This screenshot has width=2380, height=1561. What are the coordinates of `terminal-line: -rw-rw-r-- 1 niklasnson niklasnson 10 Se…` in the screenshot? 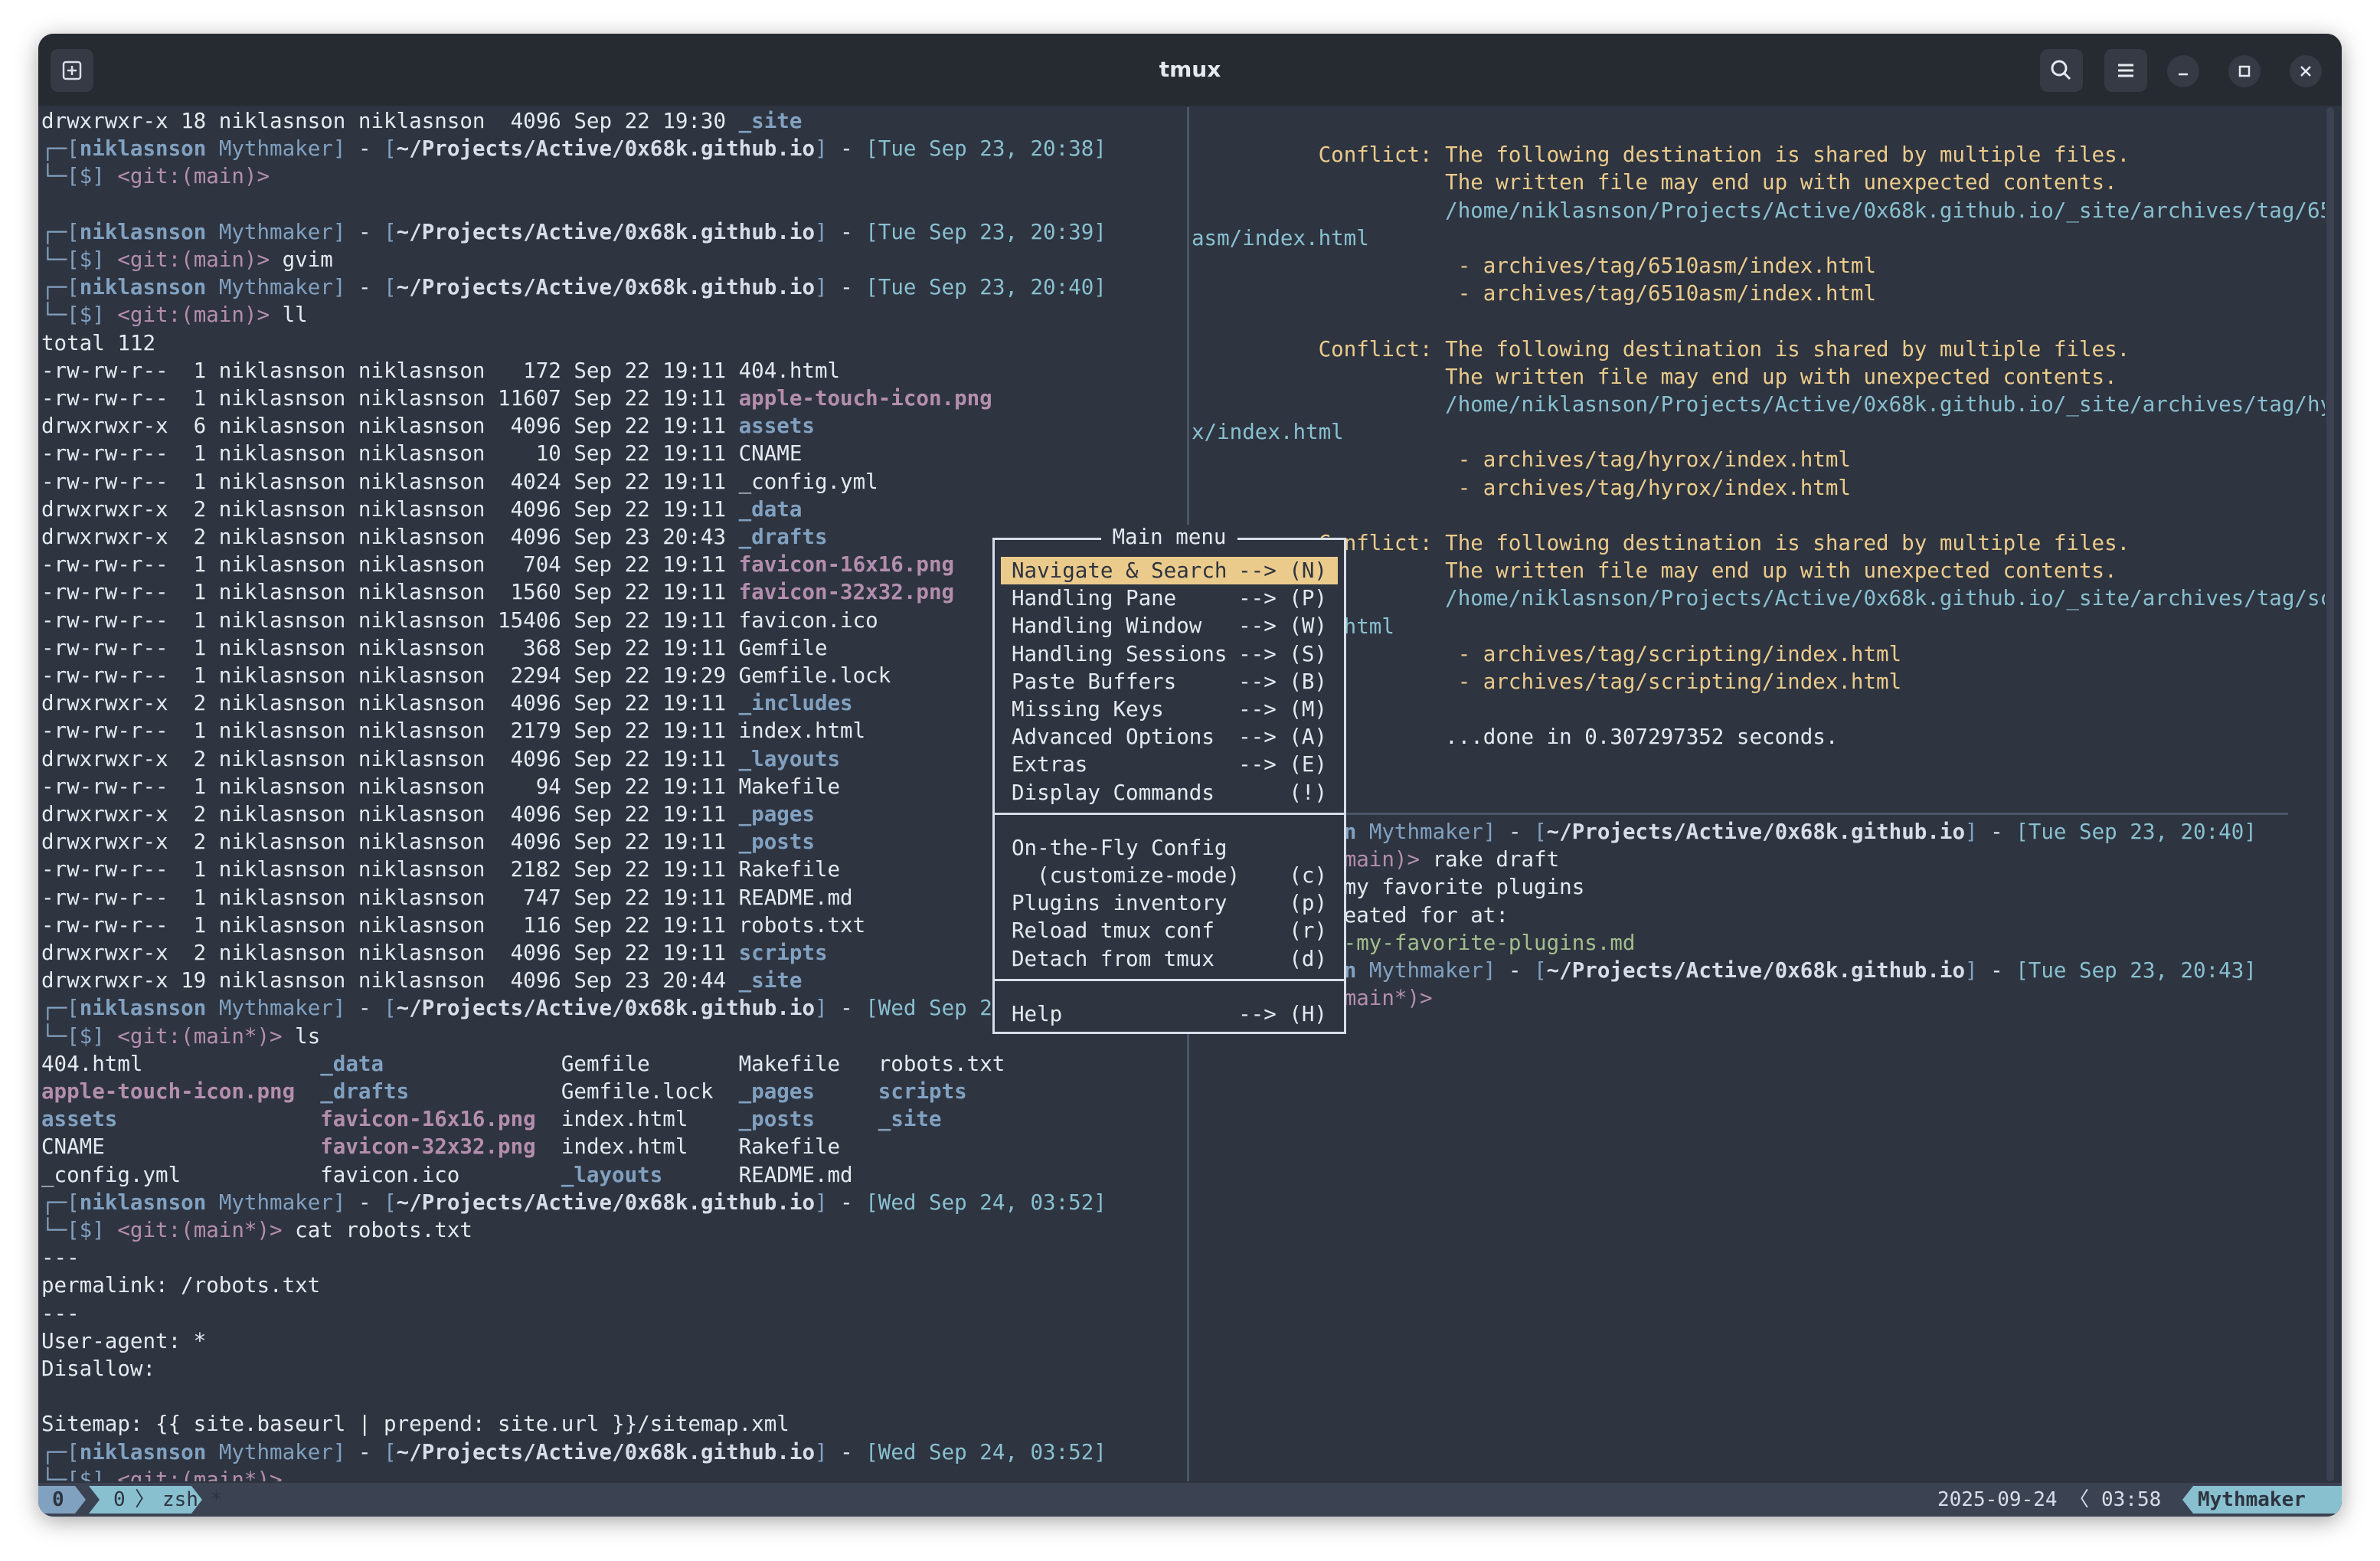 It's located at (421, 454).